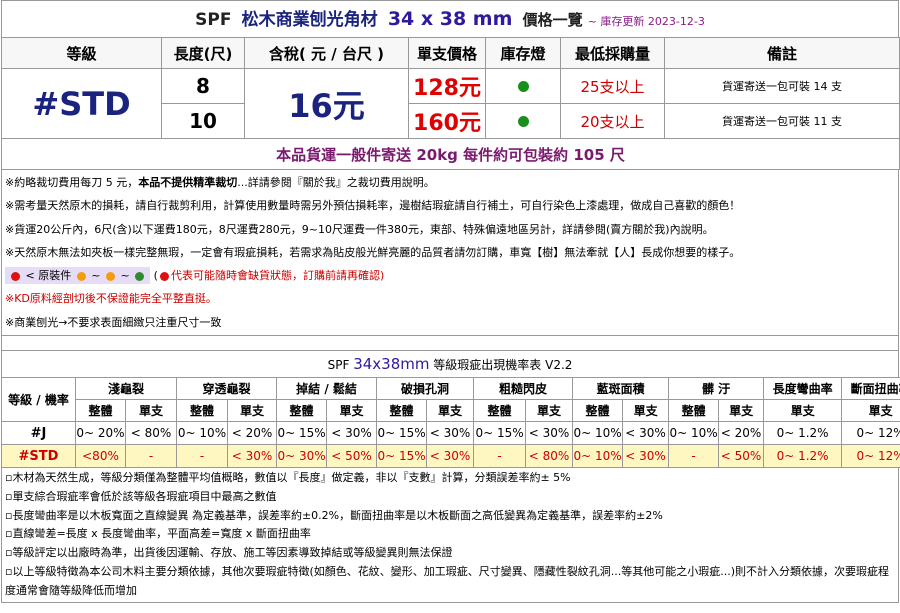 Image resolution: width=900 pixels, height=613 pixels. Describe the element at coordinates (447, 53) in the screenshot. I see `header-unit-price: 單支價格` at that location.